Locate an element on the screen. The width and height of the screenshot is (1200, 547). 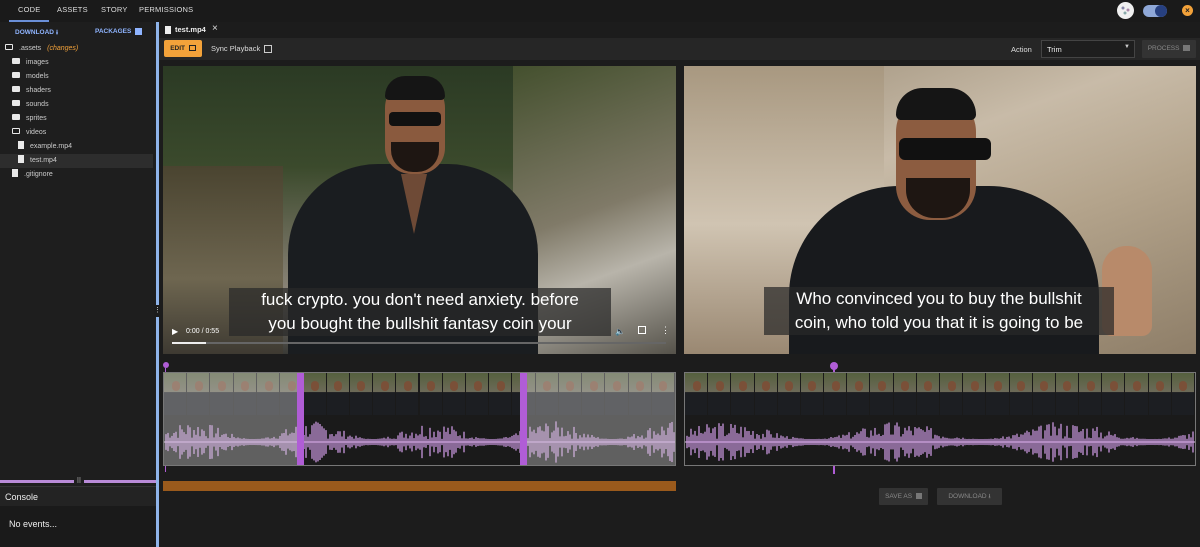
time-display: 0:00 / 0:55 is located at coordinates (203, 331).